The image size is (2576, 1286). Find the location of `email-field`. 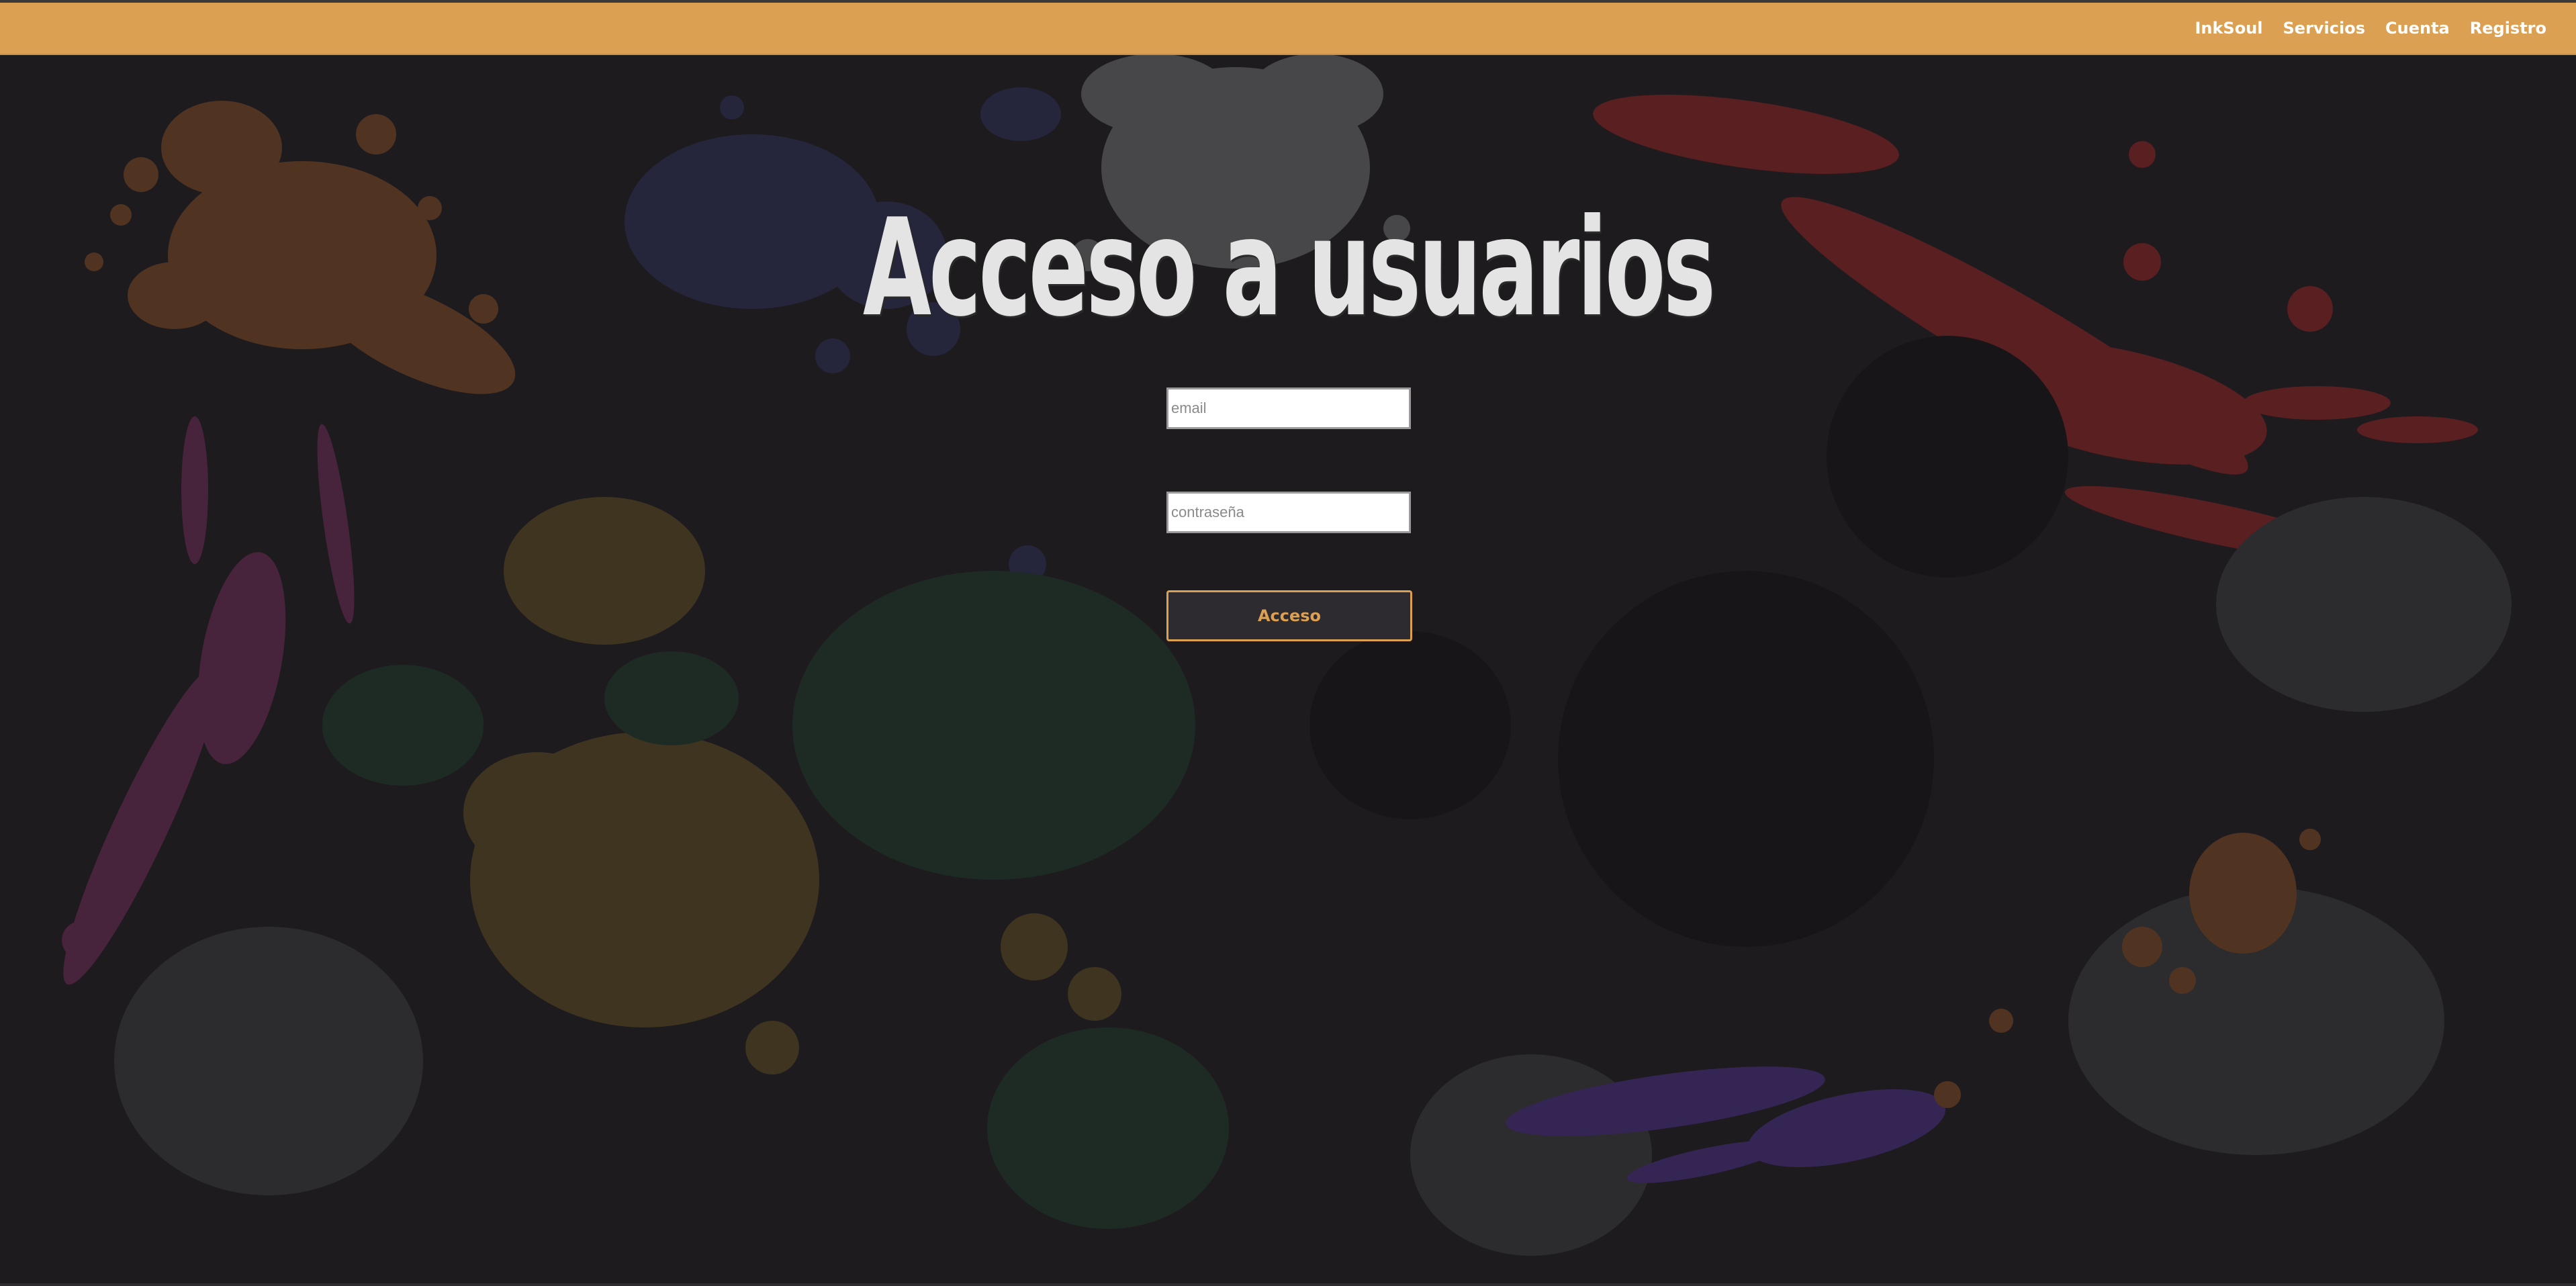

email-field is located at coordinates (1288, 408).